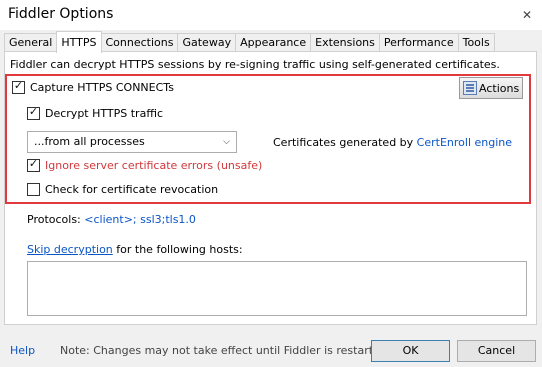  I want to click on protocols-link: <client>; ssl3;tls1.0, so click(140, 219).